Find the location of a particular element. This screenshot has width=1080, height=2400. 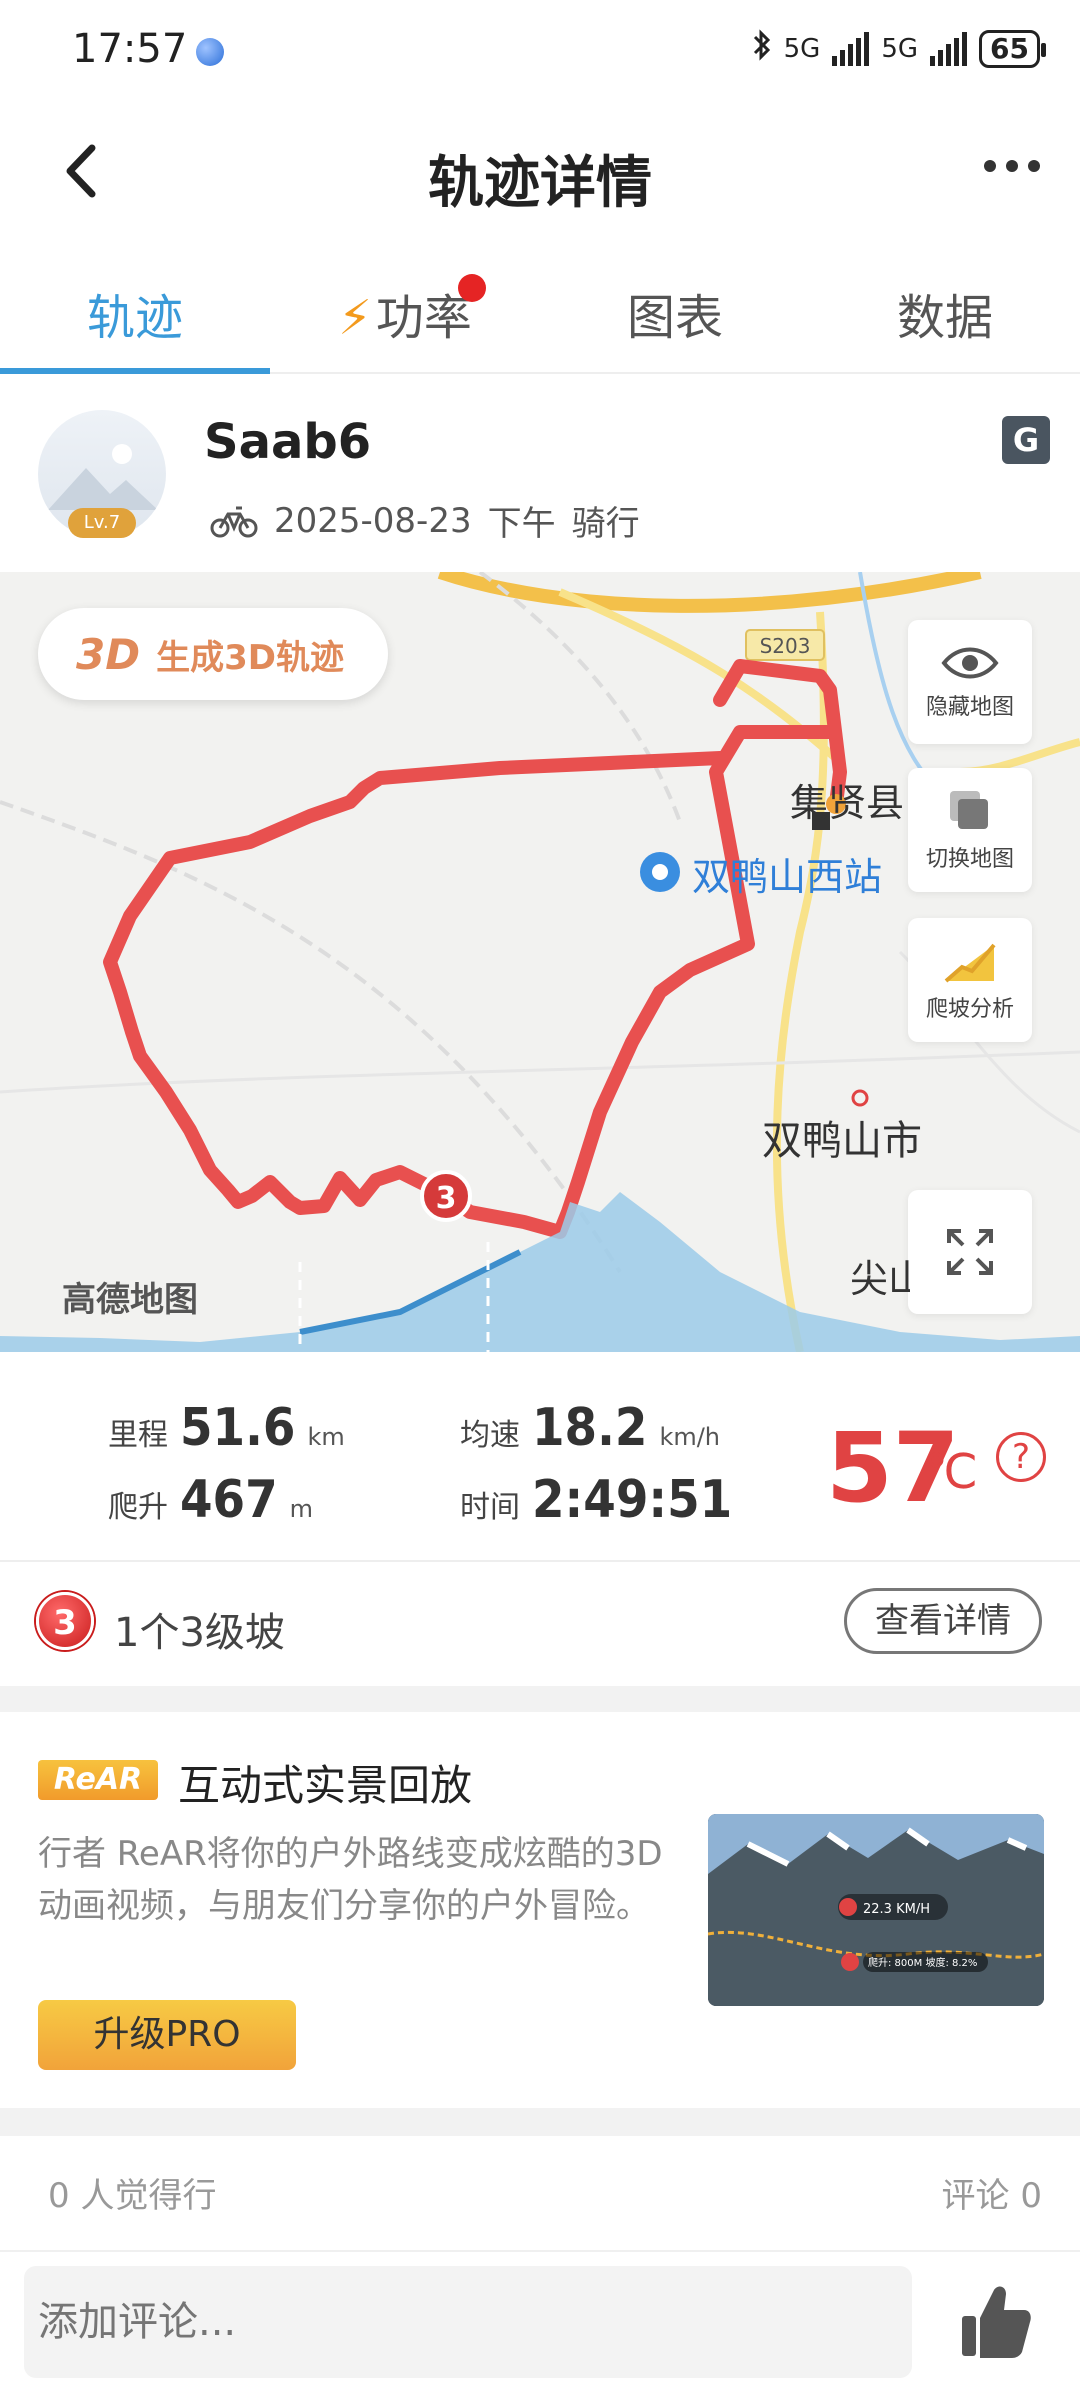

stat-time: 时间 2:49:51 is located at coordinates (596, 1500).